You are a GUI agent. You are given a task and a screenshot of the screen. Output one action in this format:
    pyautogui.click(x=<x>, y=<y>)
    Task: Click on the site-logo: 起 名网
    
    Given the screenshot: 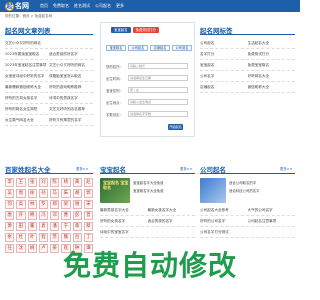 What is the action you would take?
    pyautogui.click(x=17, y=6)
    